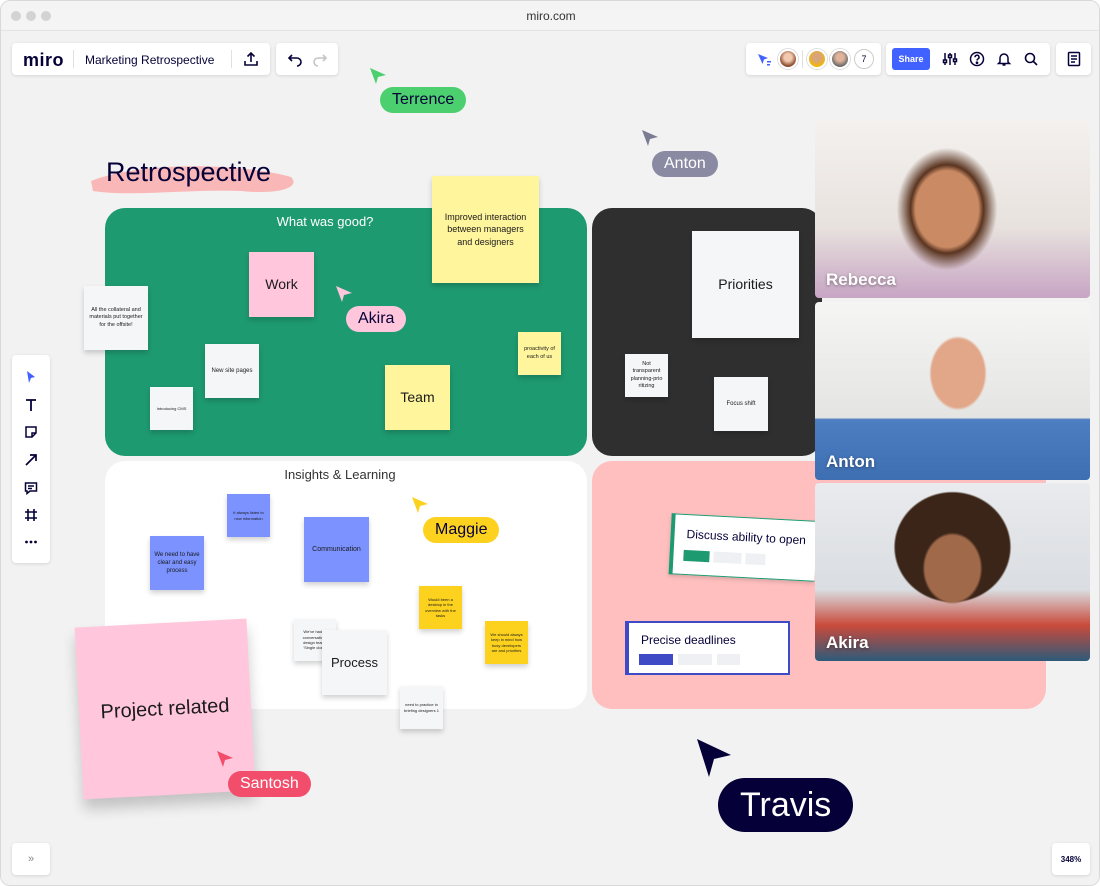 Image resolution: width=1100 pixels, height=886 pixels. Describe the element at coordinates (539, 353) in the screenshot. I see `sticky-note: proactivity of each of us` at that location.